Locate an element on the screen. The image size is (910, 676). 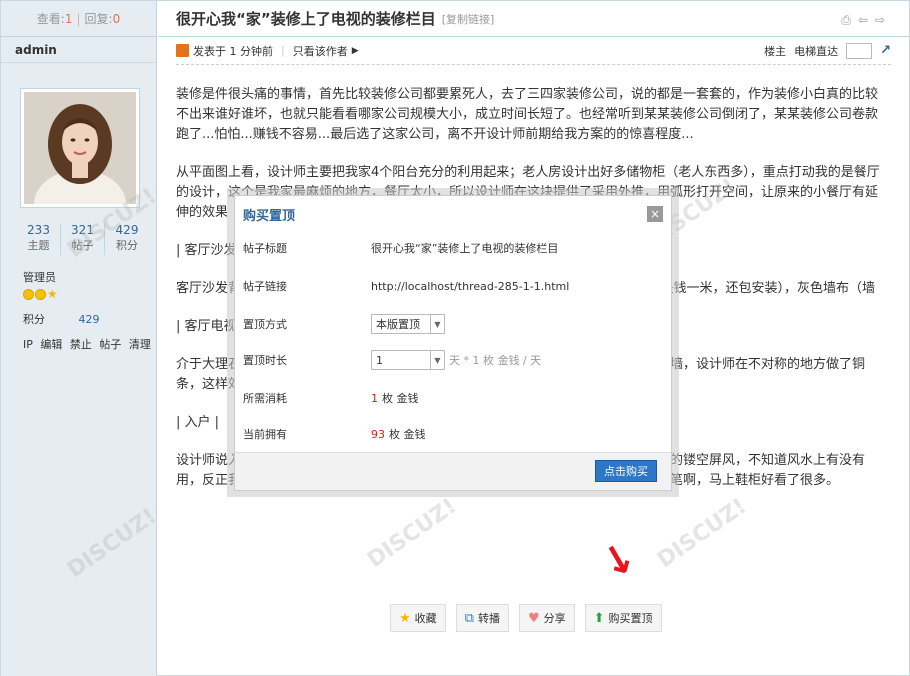
thread-title-value: 很开心我“家”装修上了电视的装修栏目 is located at coordinates (465, 248).